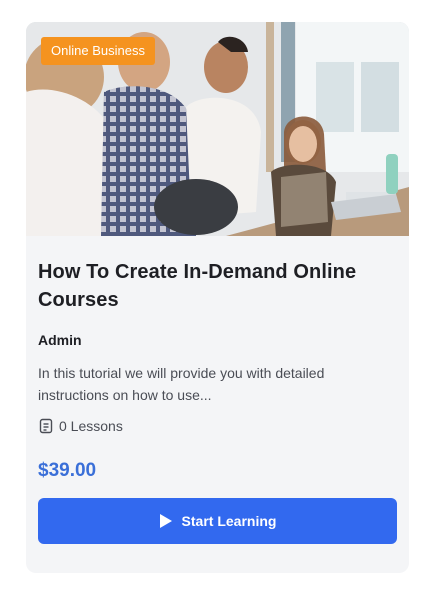 The height and width of the screenshot is (590, 439). Describe the element at coordinates (217, 286) in the screenshot. I see `course-title: How To Create In-Demand Online Courses` at that location.